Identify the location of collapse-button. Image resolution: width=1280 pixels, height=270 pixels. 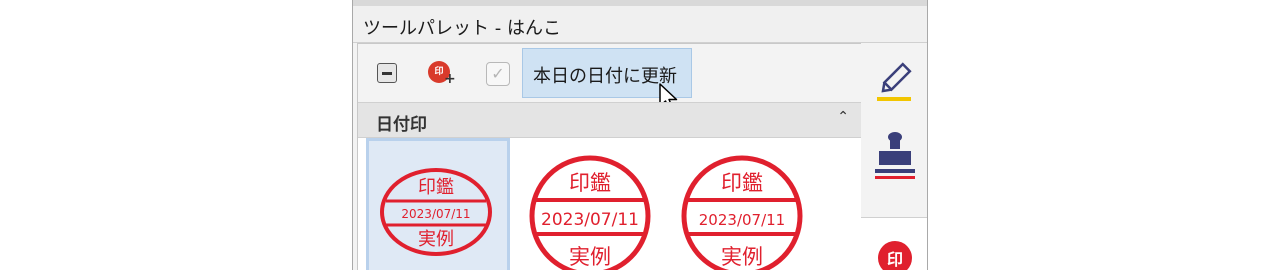
(387, 73).